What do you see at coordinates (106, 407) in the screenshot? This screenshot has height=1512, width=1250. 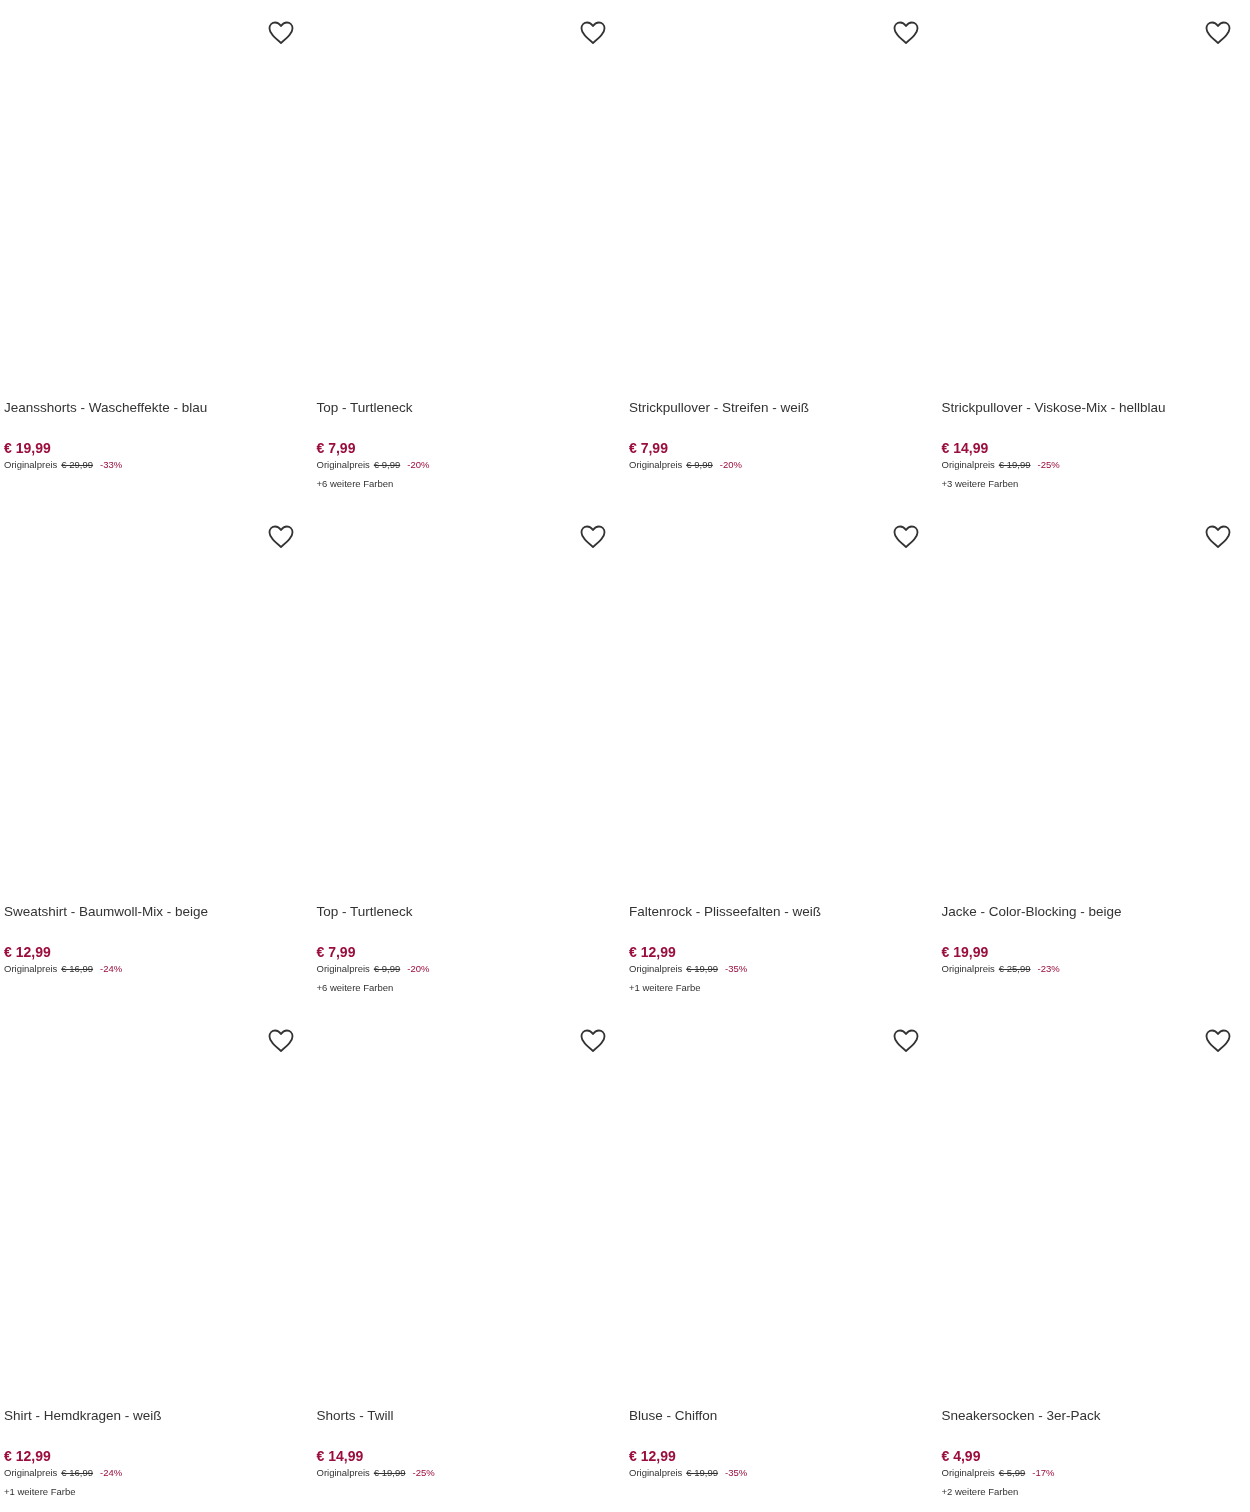 I see `product-title: Jeansshorts - Wascheffekte - blau` at bounding box center [106, 407].